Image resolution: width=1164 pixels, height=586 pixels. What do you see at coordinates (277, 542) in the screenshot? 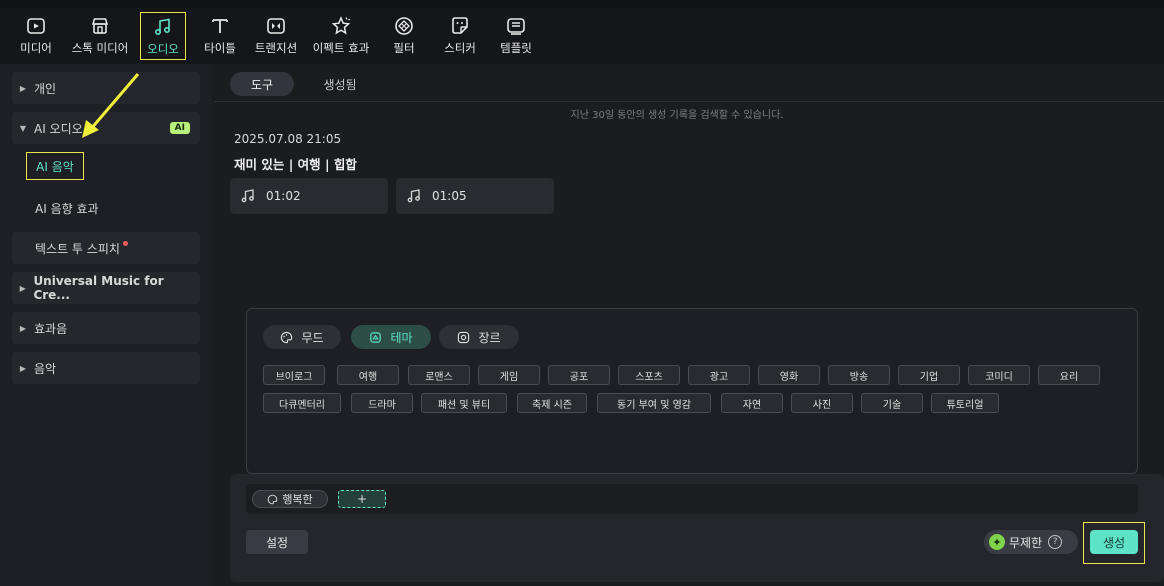
I see `settings-button: 설정` at bounding box center [277, 542].